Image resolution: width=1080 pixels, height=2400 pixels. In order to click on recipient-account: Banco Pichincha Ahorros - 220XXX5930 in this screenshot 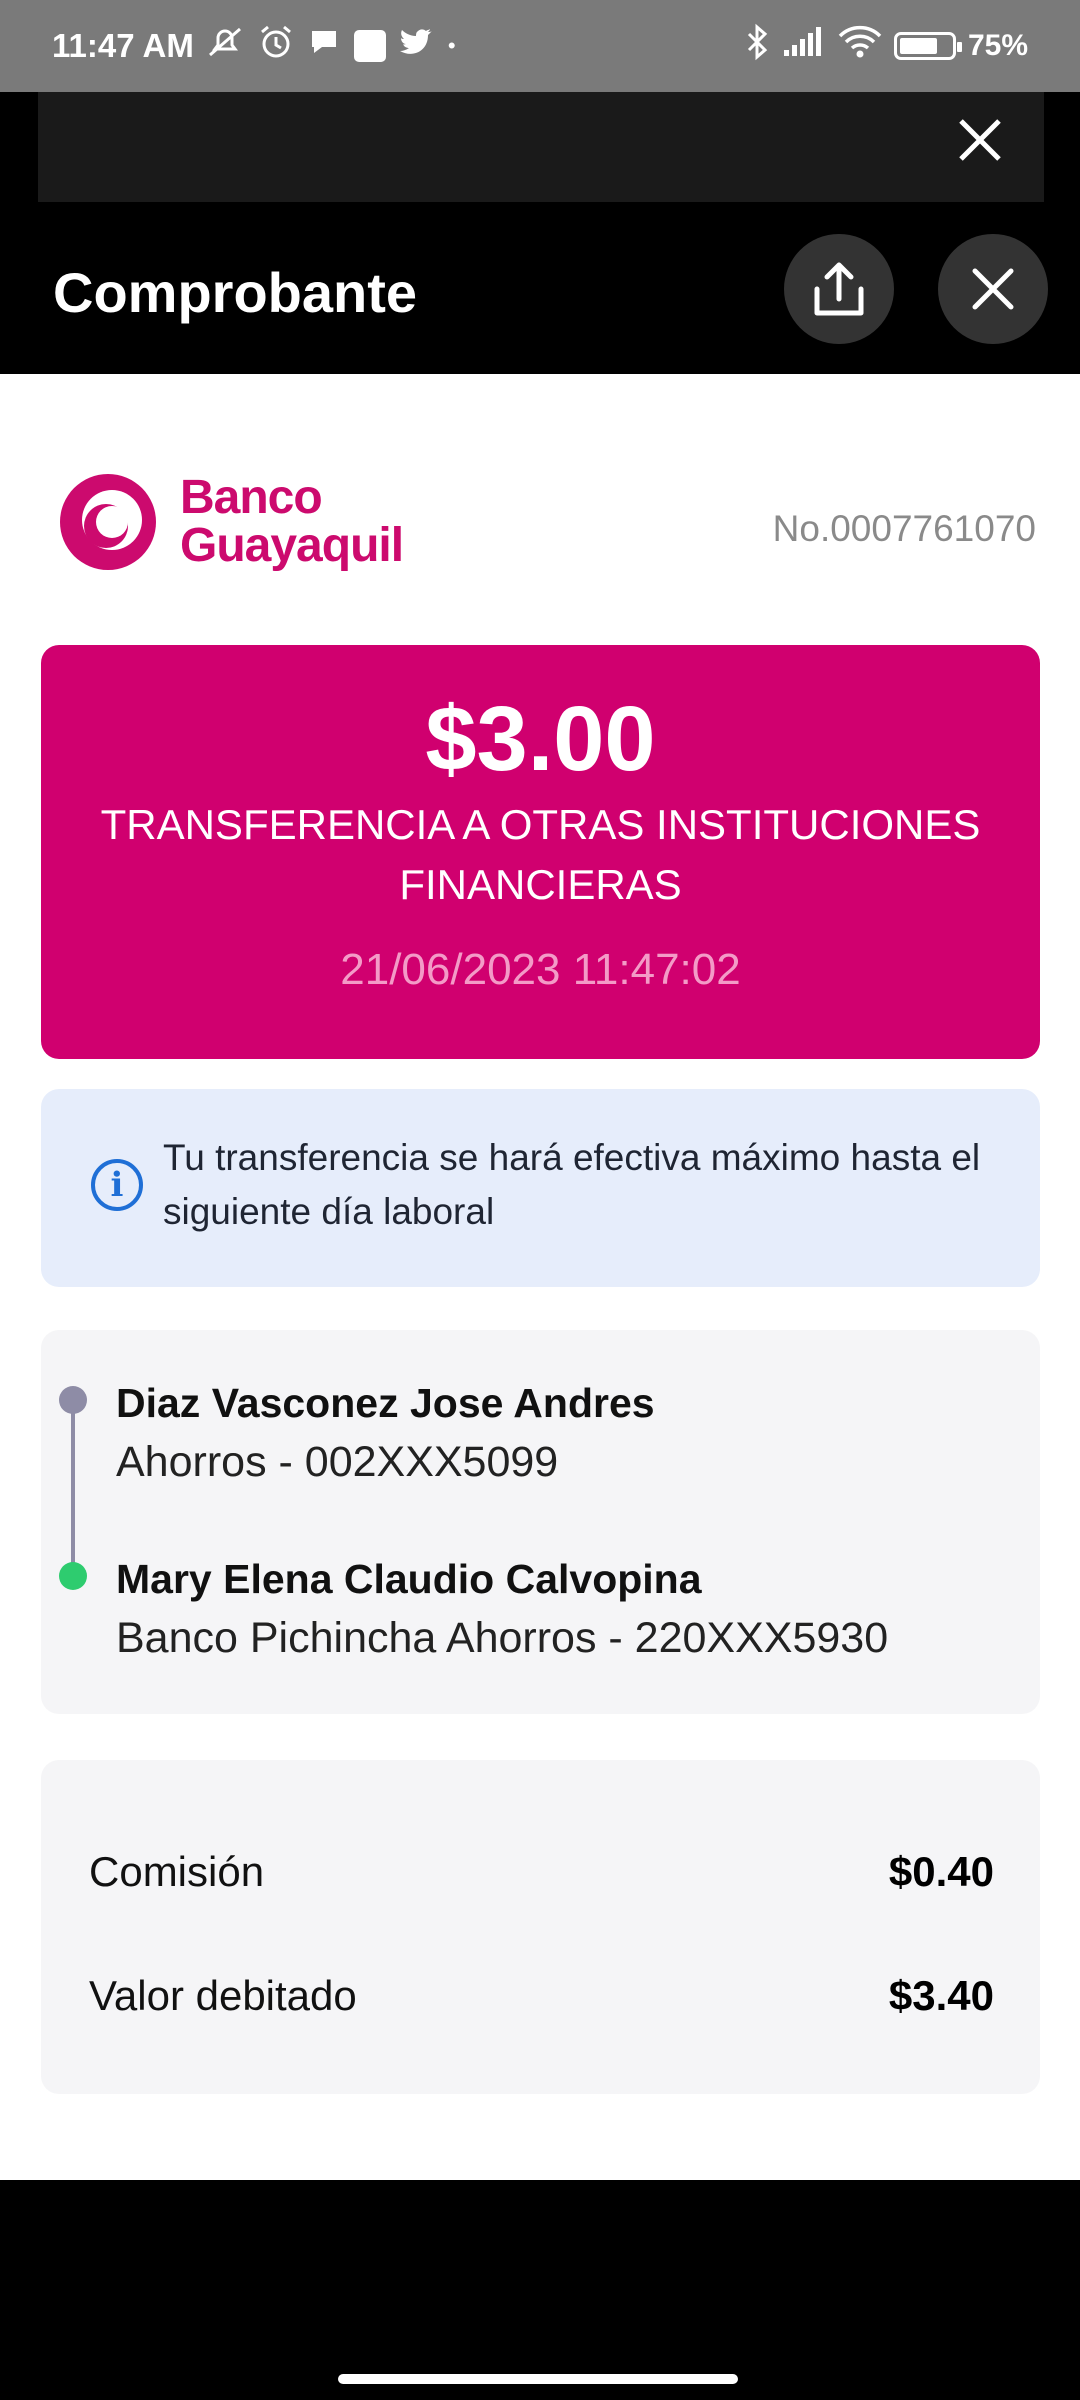, I will do `click(502, 1638)`.